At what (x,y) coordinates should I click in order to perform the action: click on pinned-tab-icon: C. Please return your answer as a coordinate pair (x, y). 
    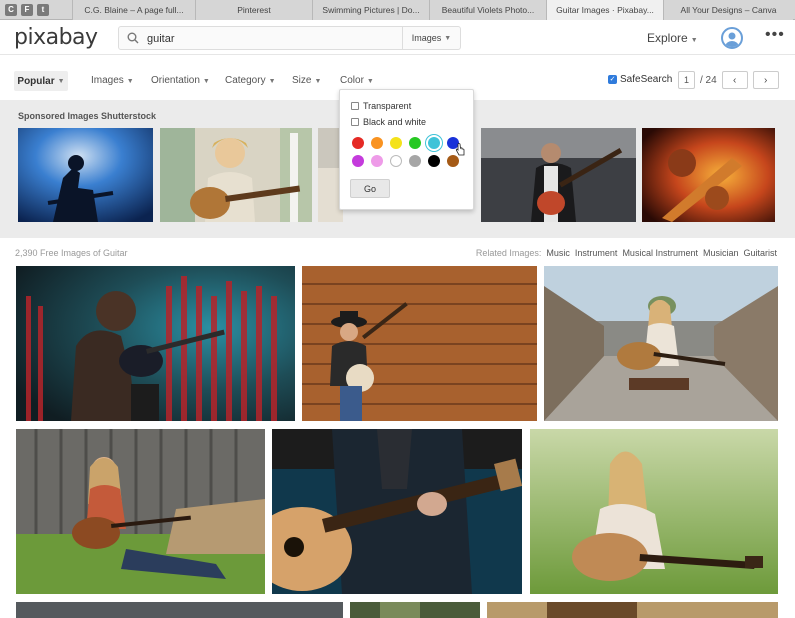
    Looking at the image, I should click on (11, 9).